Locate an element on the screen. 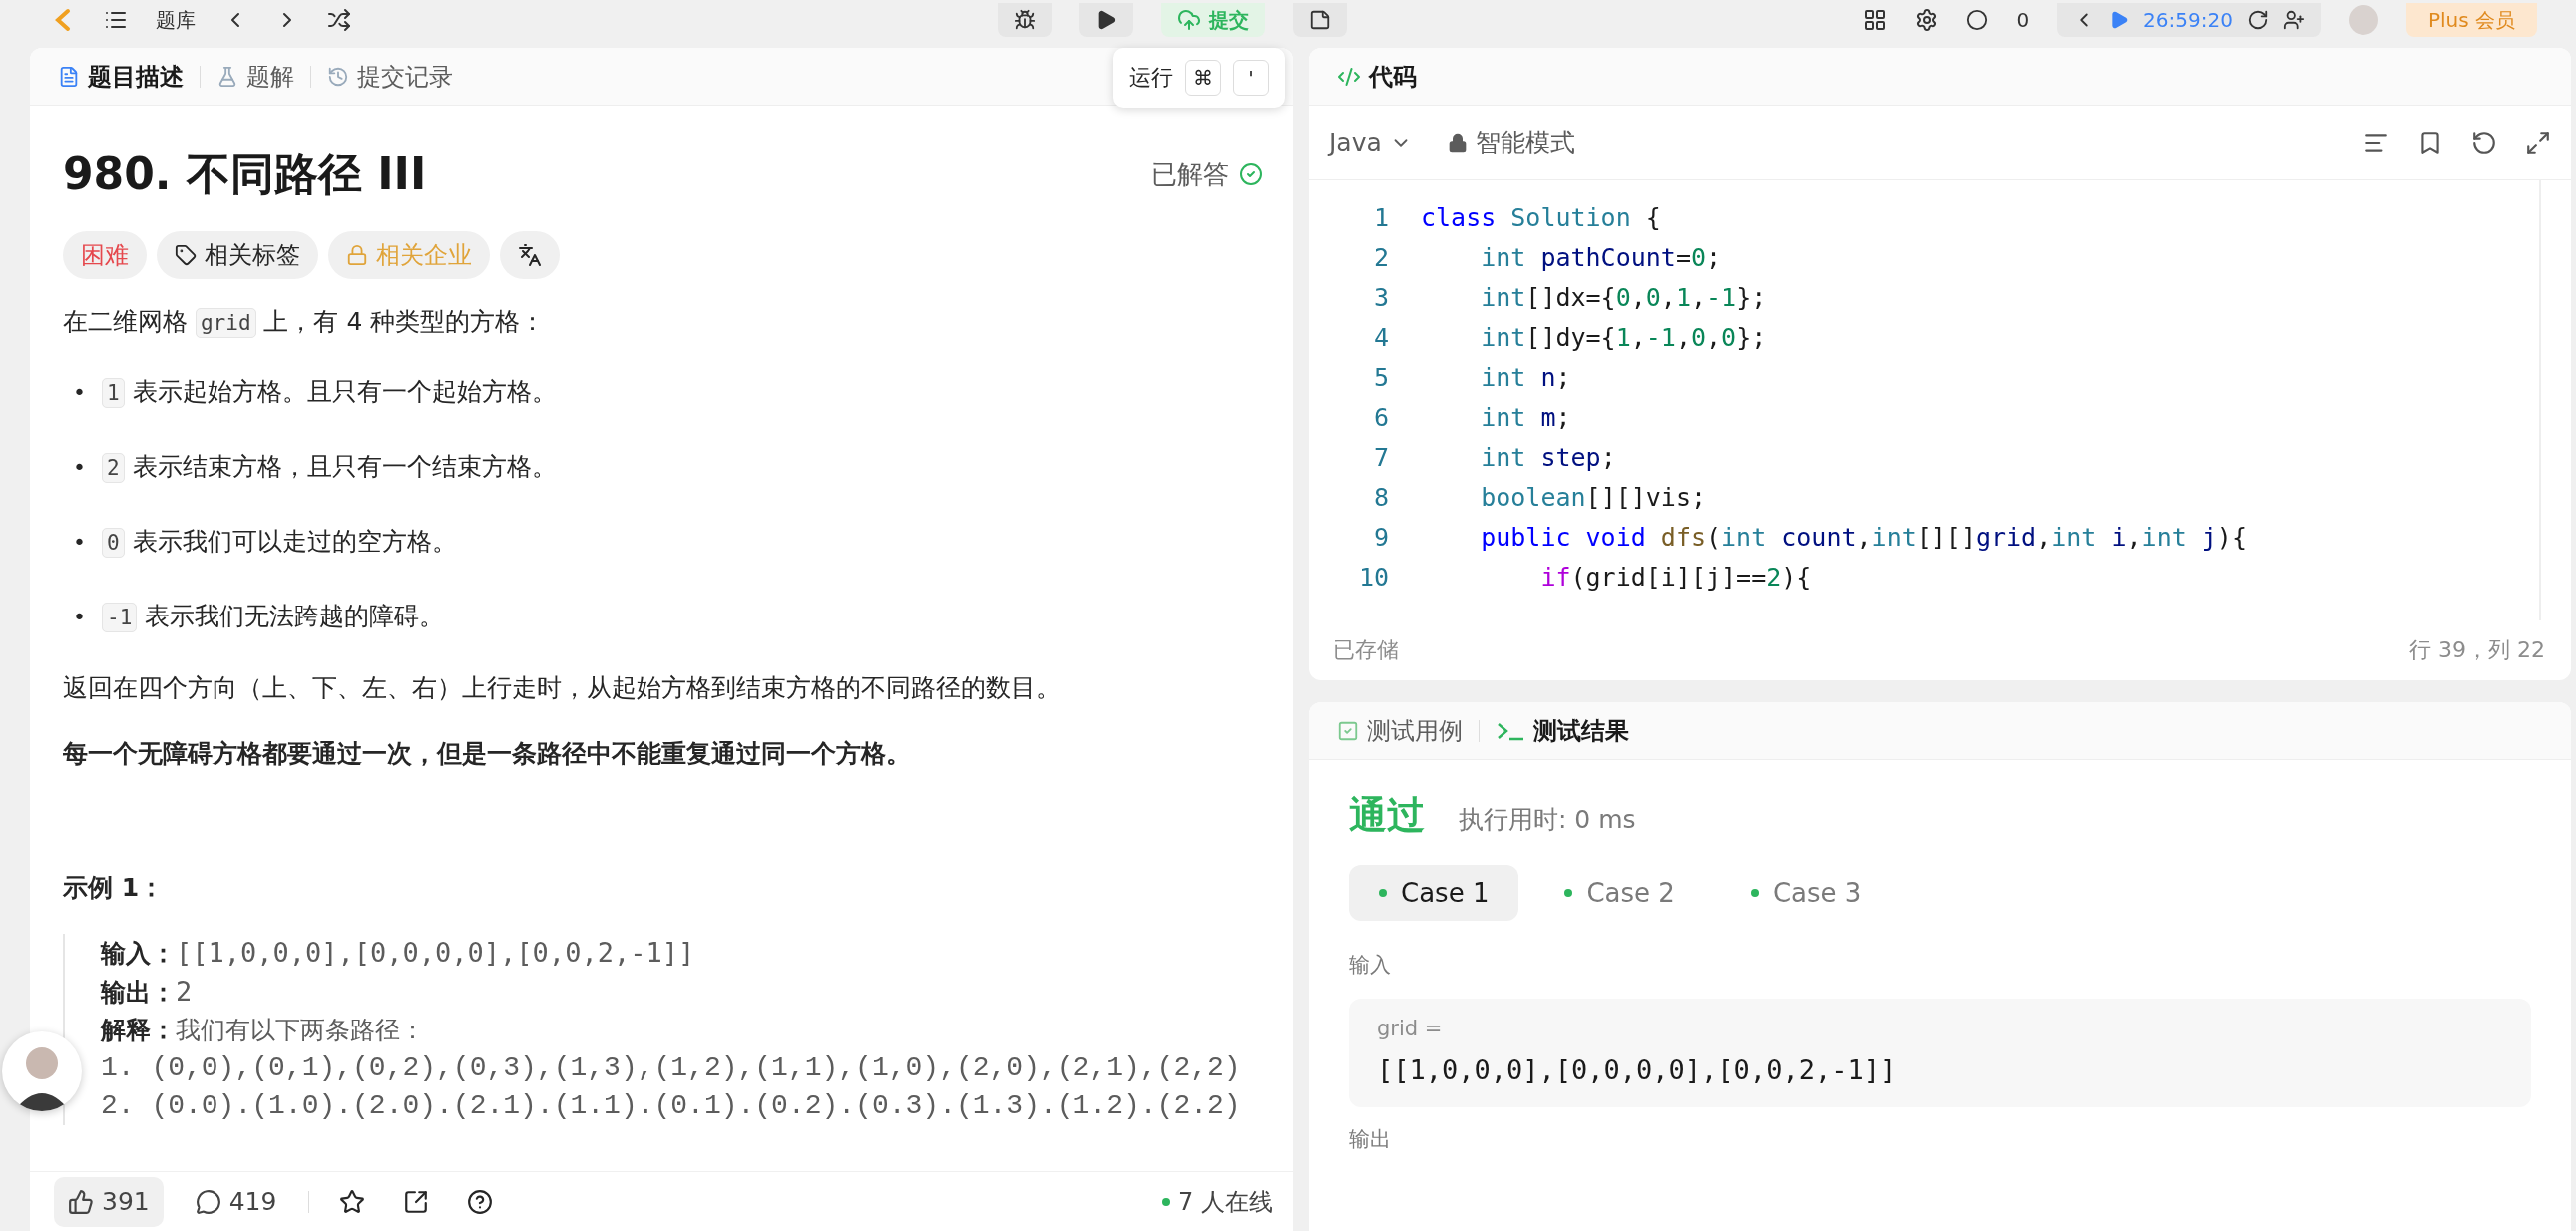  note-icon is located at coordinates (1319, 20).